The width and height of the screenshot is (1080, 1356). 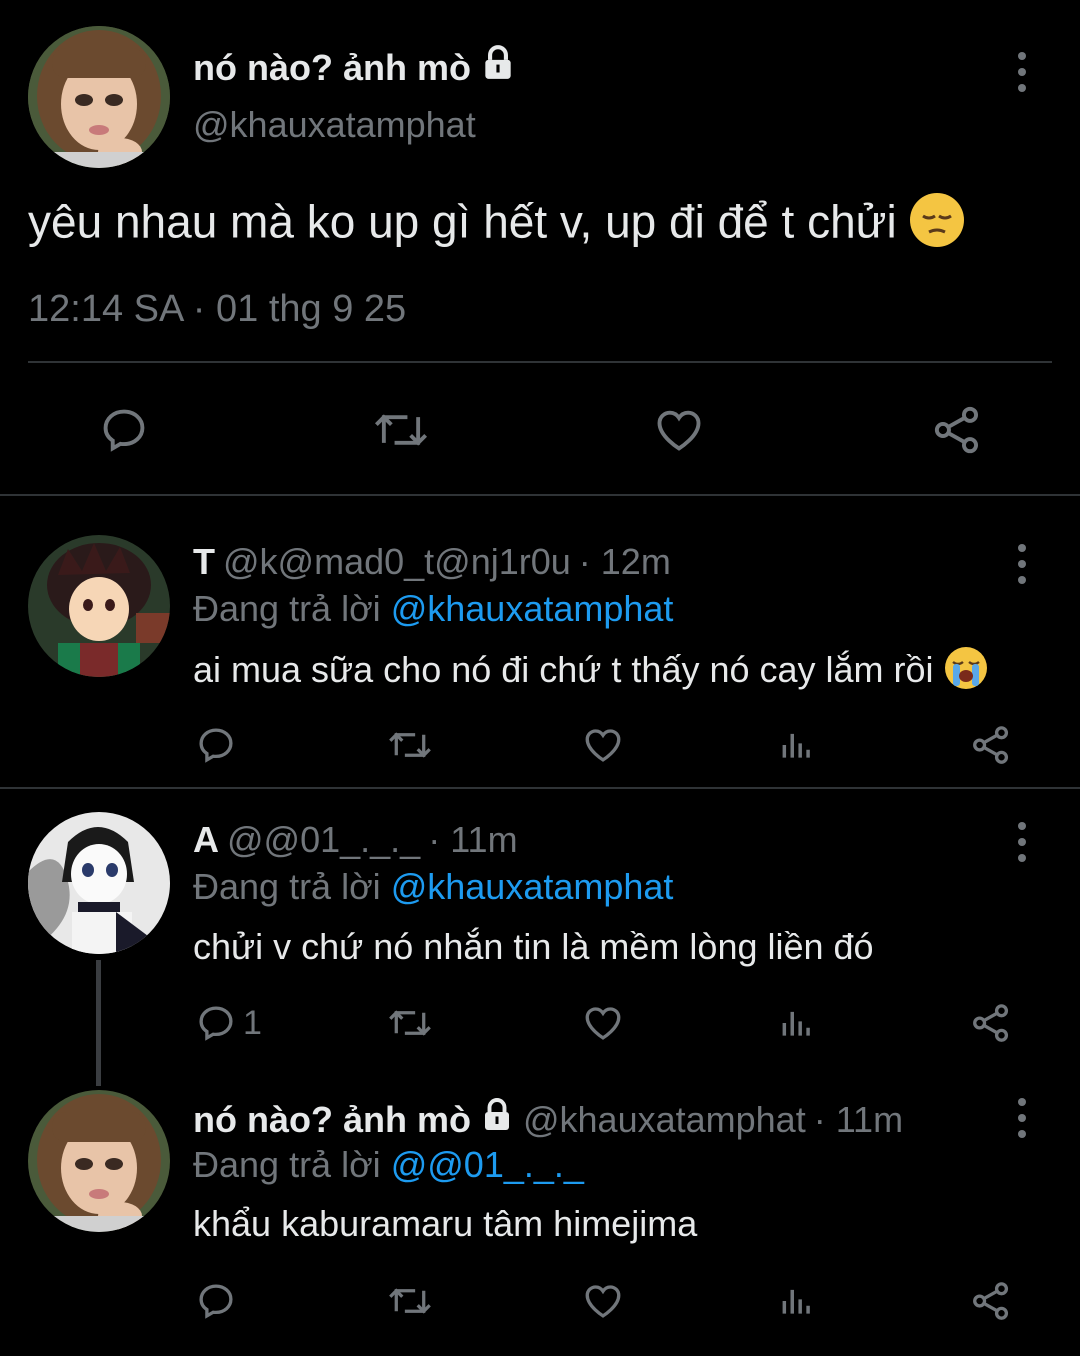 I want to click on main-author-handle: @khauxatamphat, so click(x=334, y=125).